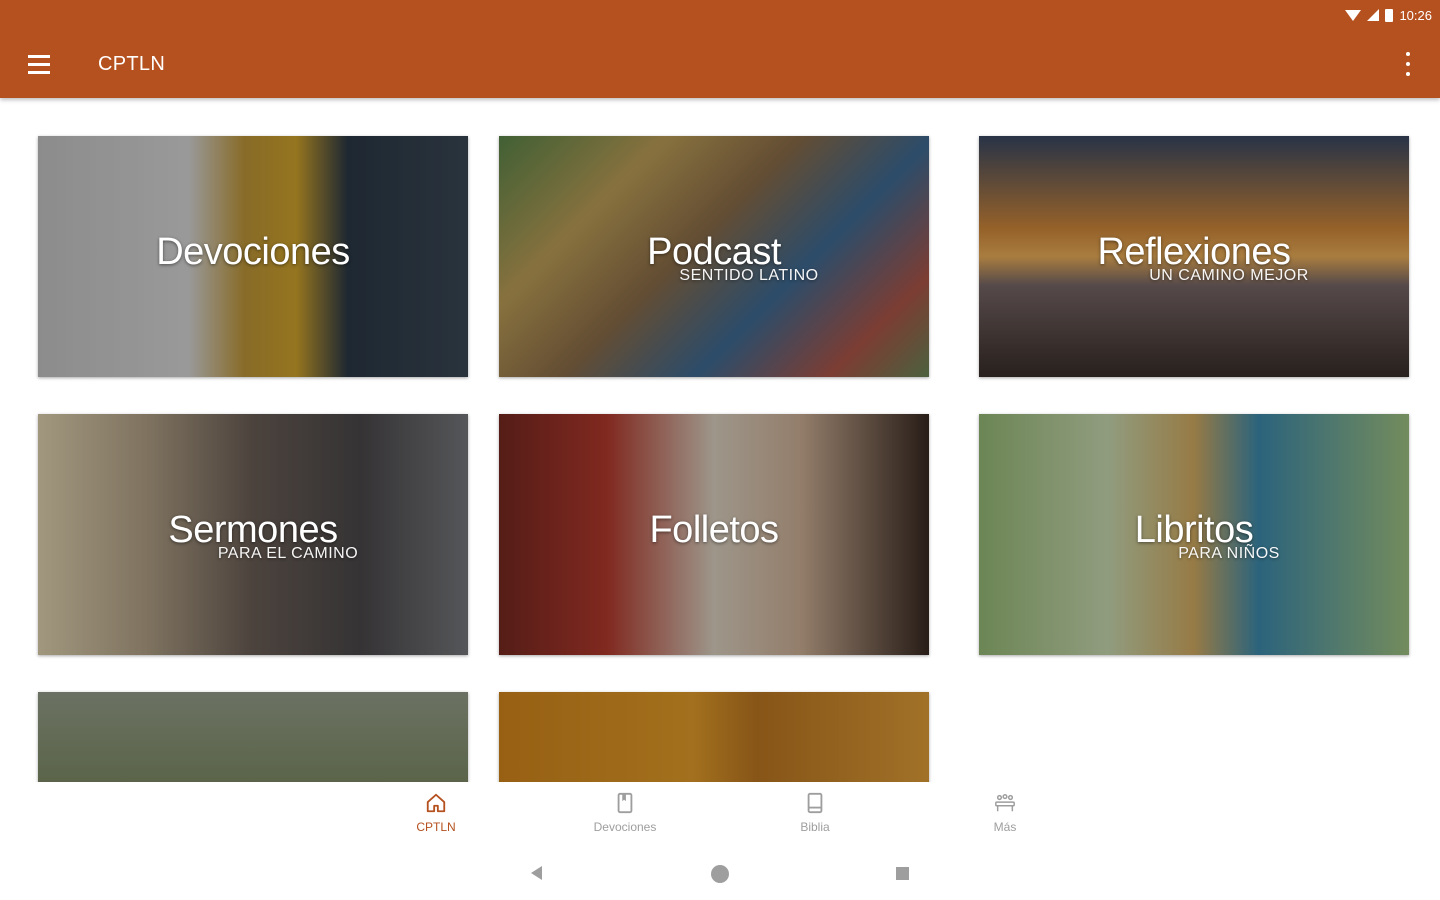  What do you see at coordinates (1005, 813) in the screenshot?
I see `nav-item-mas: Más` at bounding box center [1005, 813].